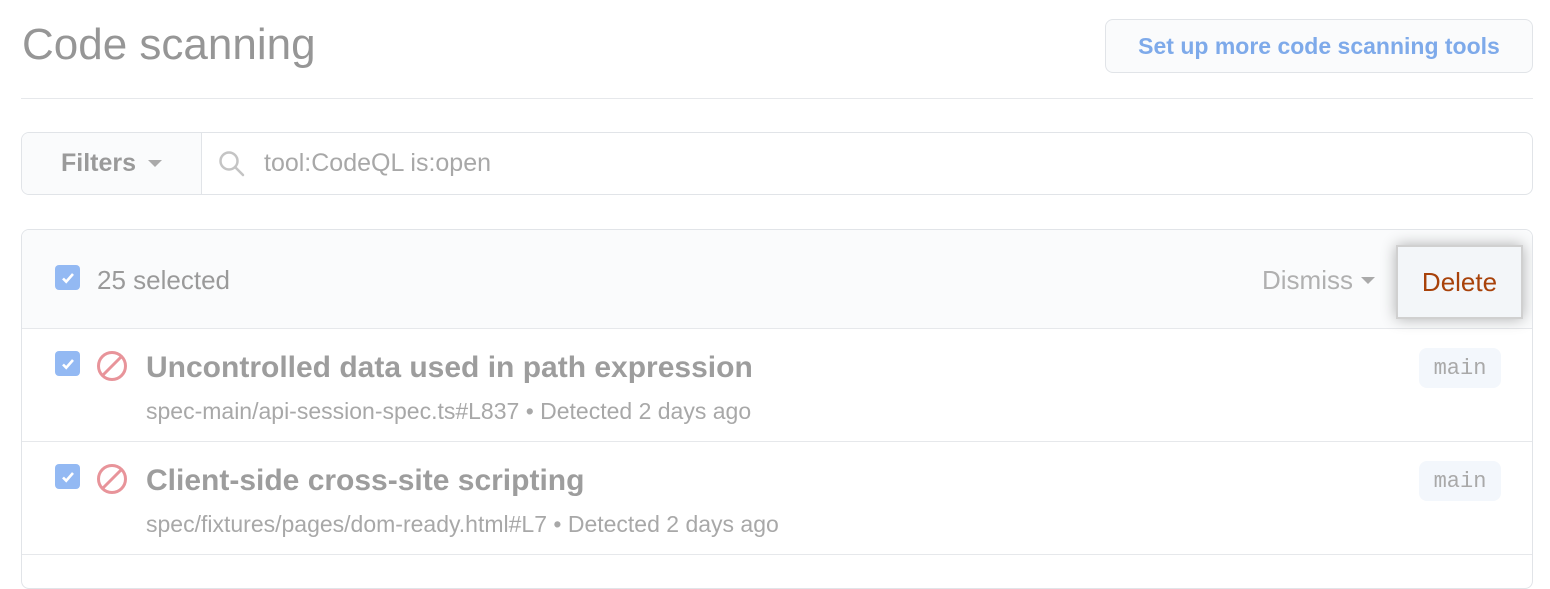 The image size is (1550, 589). Describe the element at coordinates (163, 280) in the screenshot. I see `selected-count: 25 selected` at that location.